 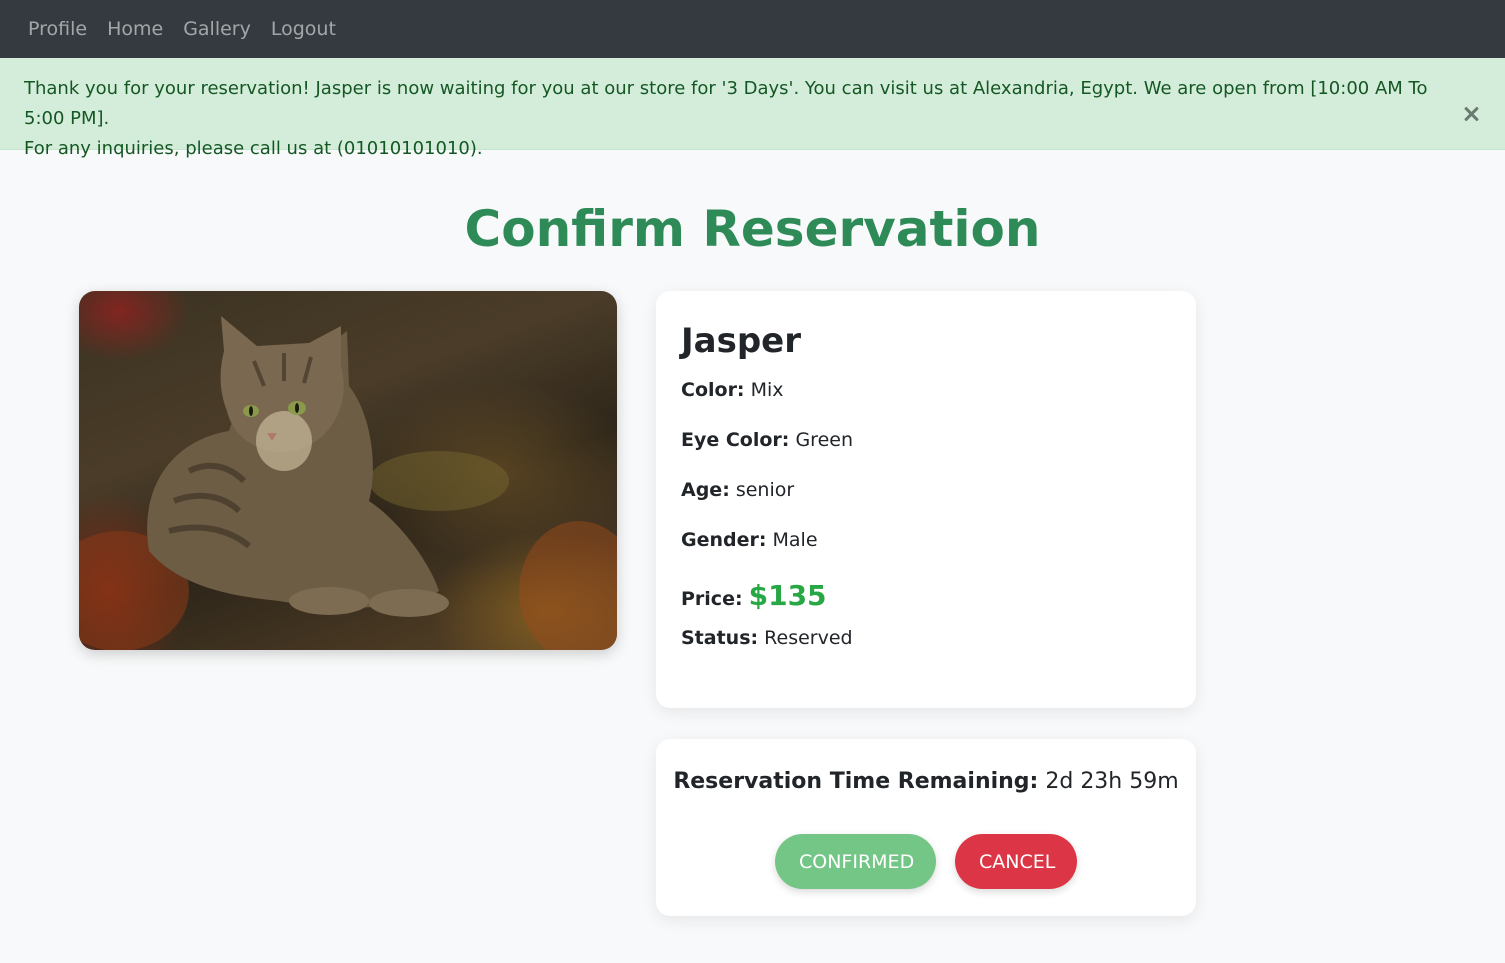 What do you see at coordinates (1112, 781) in the screenshot?
I see `timer-value: 2d 23h 59m` at bounding box center [1112, 781].